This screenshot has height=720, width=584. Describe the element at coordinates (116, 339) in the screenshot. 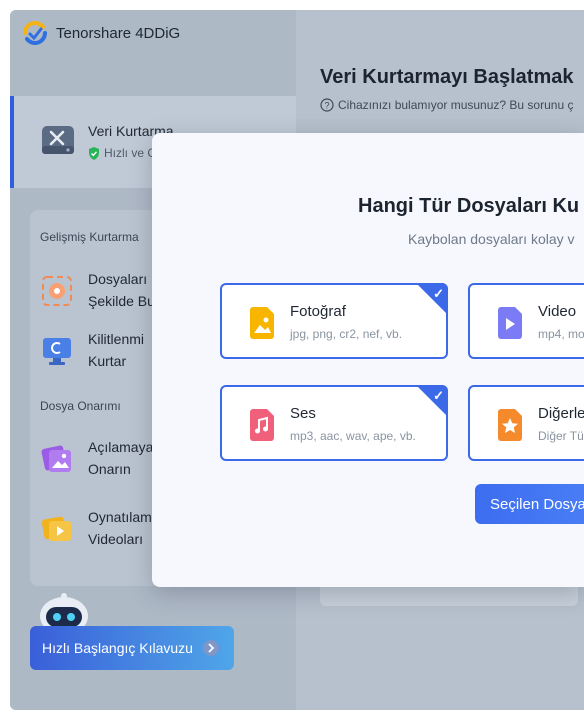

I see `advanced-item-label-2a: Kilitlenmi` at that location.